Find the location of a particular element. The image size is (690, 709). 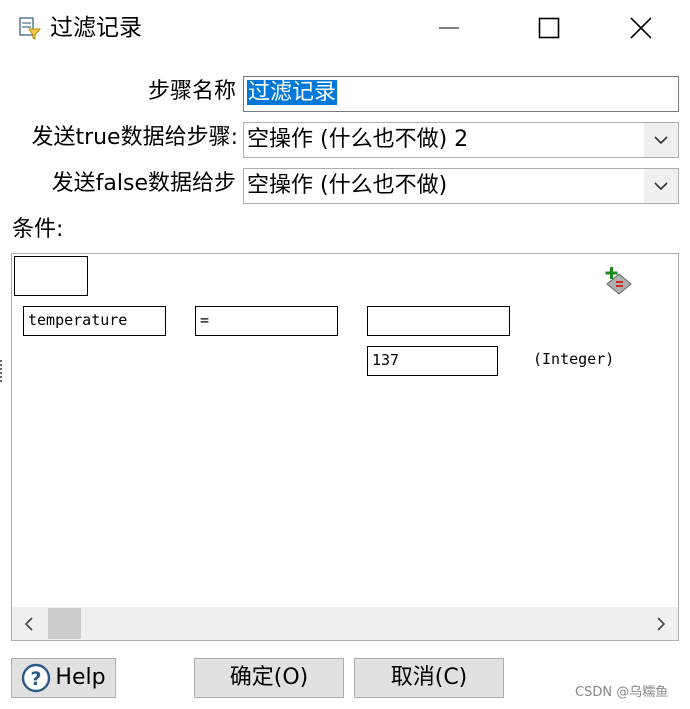

condition-operator-box is located at coordinates (51, 276).